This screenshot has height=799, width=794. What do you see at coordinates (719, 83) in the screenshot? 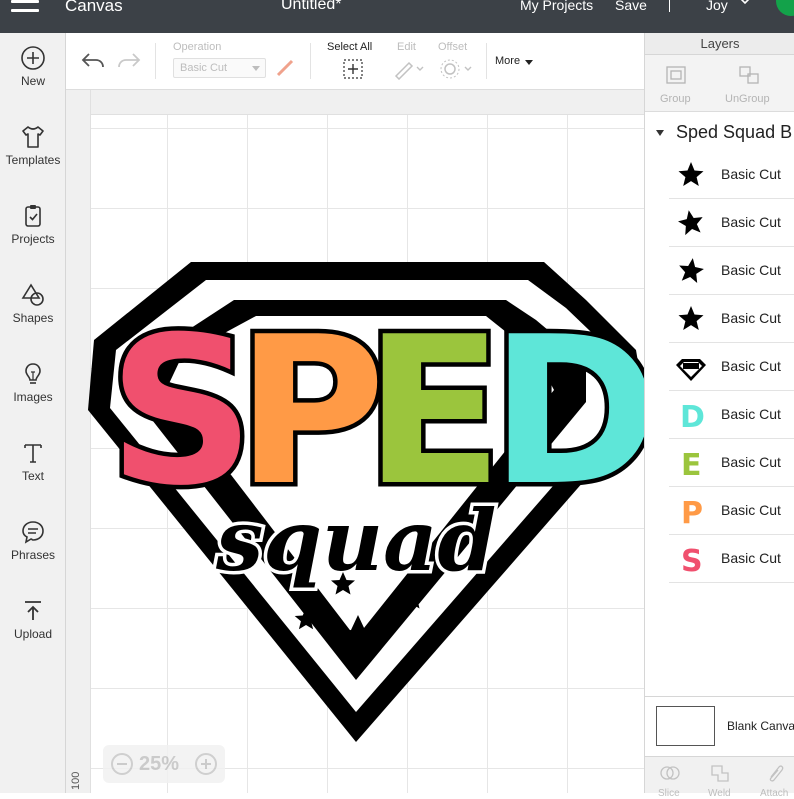
I see `group-toolbar: Group UnGroup` at bounding box center [719, 83].